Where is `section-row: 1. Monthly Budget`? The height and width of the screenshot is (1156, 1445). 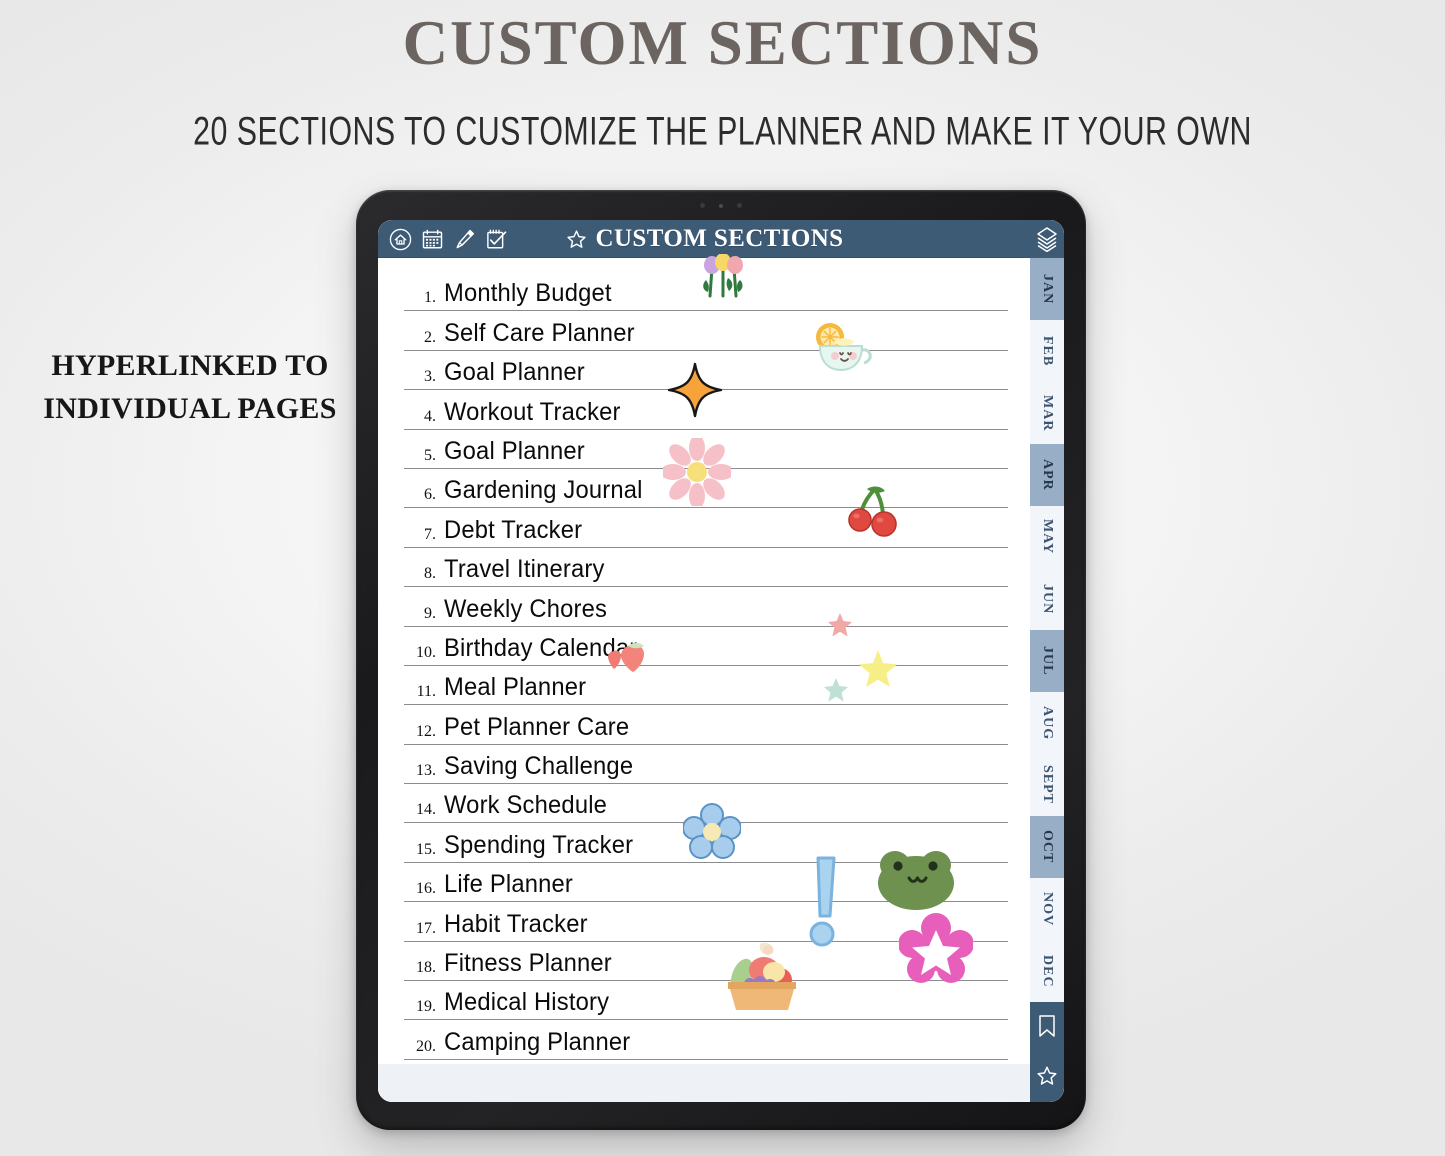
section-row: 1. Monthly Budget is located at coordinates (706, 292).